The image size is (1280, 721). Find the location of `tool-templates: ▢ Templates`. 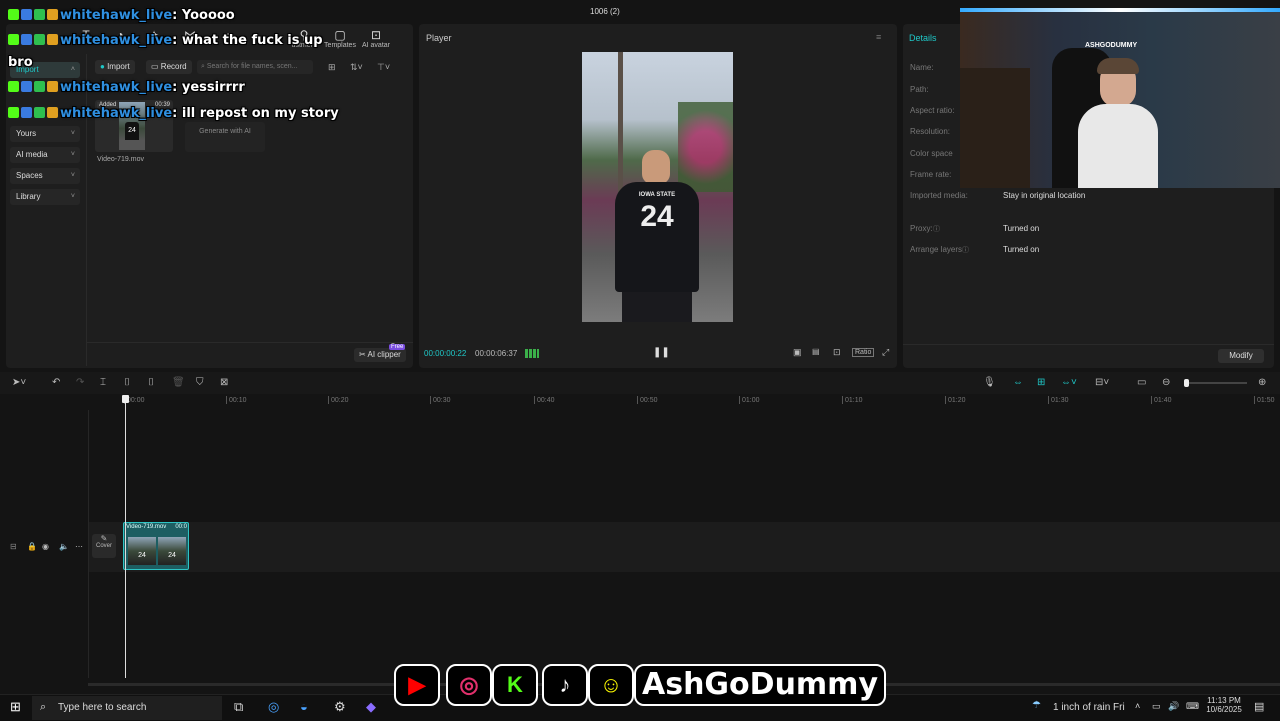

tool-templates: ▢ Templates is located at coordinates (340, 38).